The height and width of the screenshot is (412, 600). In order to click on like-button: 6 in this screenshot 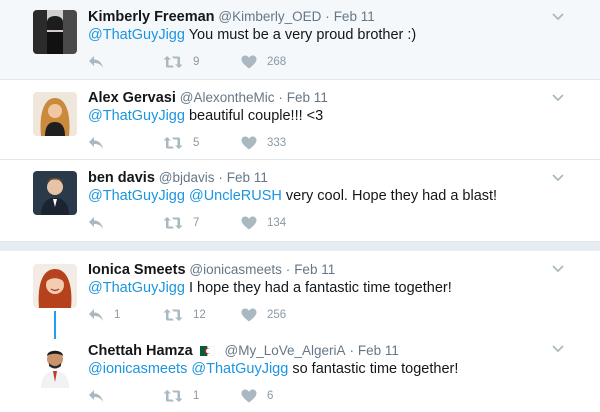, I will do `click(257, 396)`.